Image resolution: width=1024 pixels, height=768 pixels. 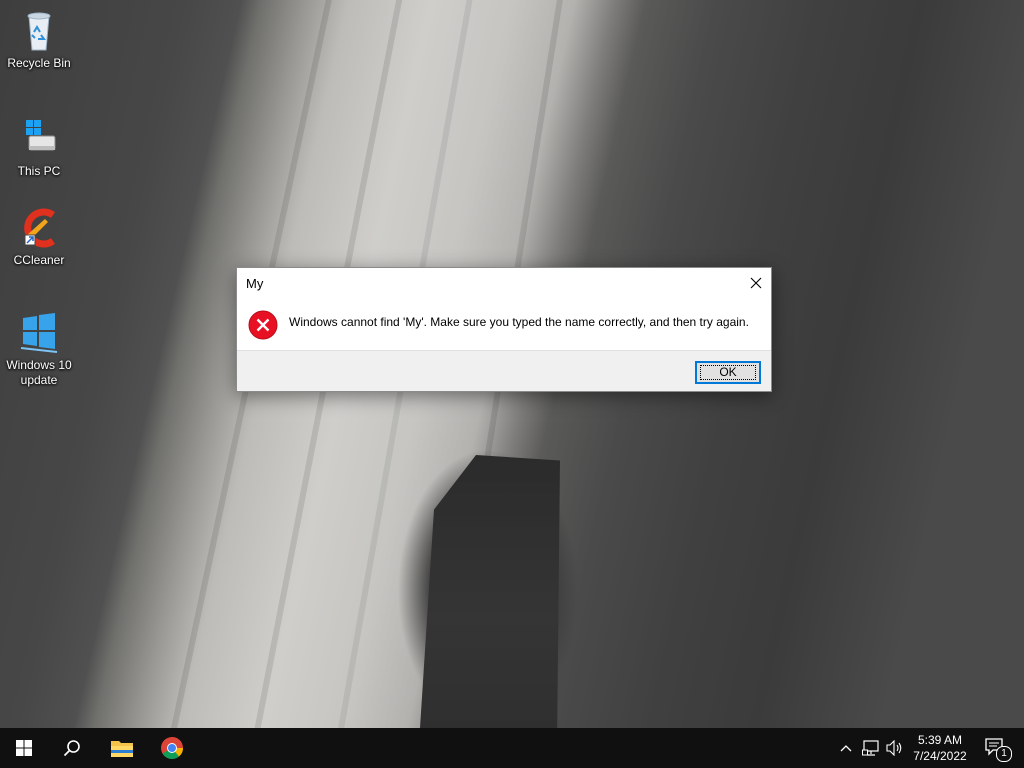 I want to click on notification-count-badge: 1, so click(x=1004, y=754).